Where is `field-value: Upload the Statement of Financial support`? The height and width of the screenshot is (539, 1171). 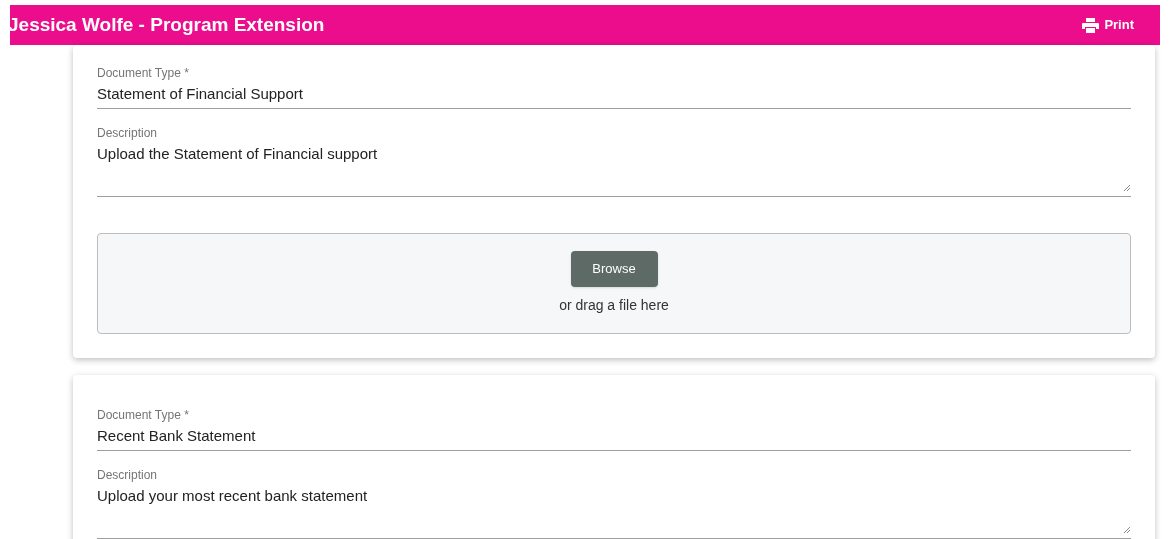
field-value: Upload the Statement of Financial support is located at coordinates (238, 154).